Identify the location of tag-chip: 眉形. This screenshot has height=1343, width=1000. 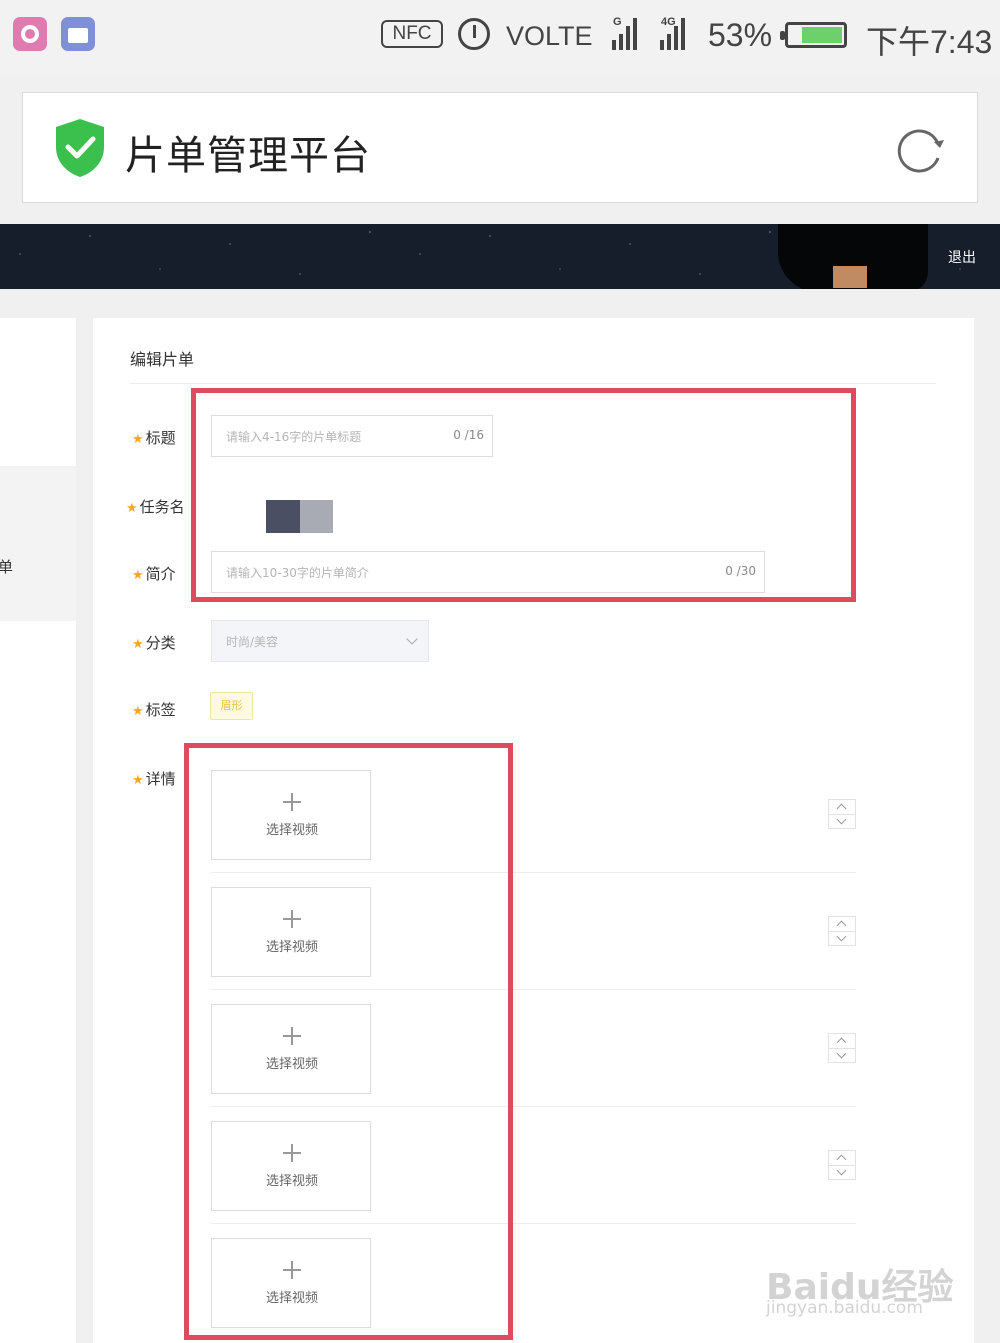
(231, 706).